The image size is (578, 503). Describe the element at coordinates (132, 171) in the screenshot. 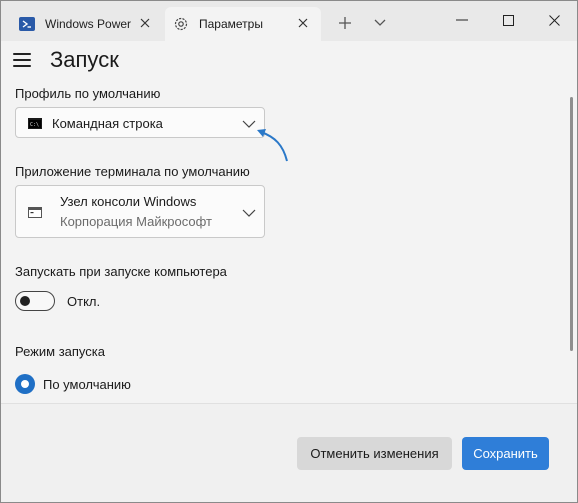

I see `default-terminal-label: Приложение терминала по умолчанию` at that location.